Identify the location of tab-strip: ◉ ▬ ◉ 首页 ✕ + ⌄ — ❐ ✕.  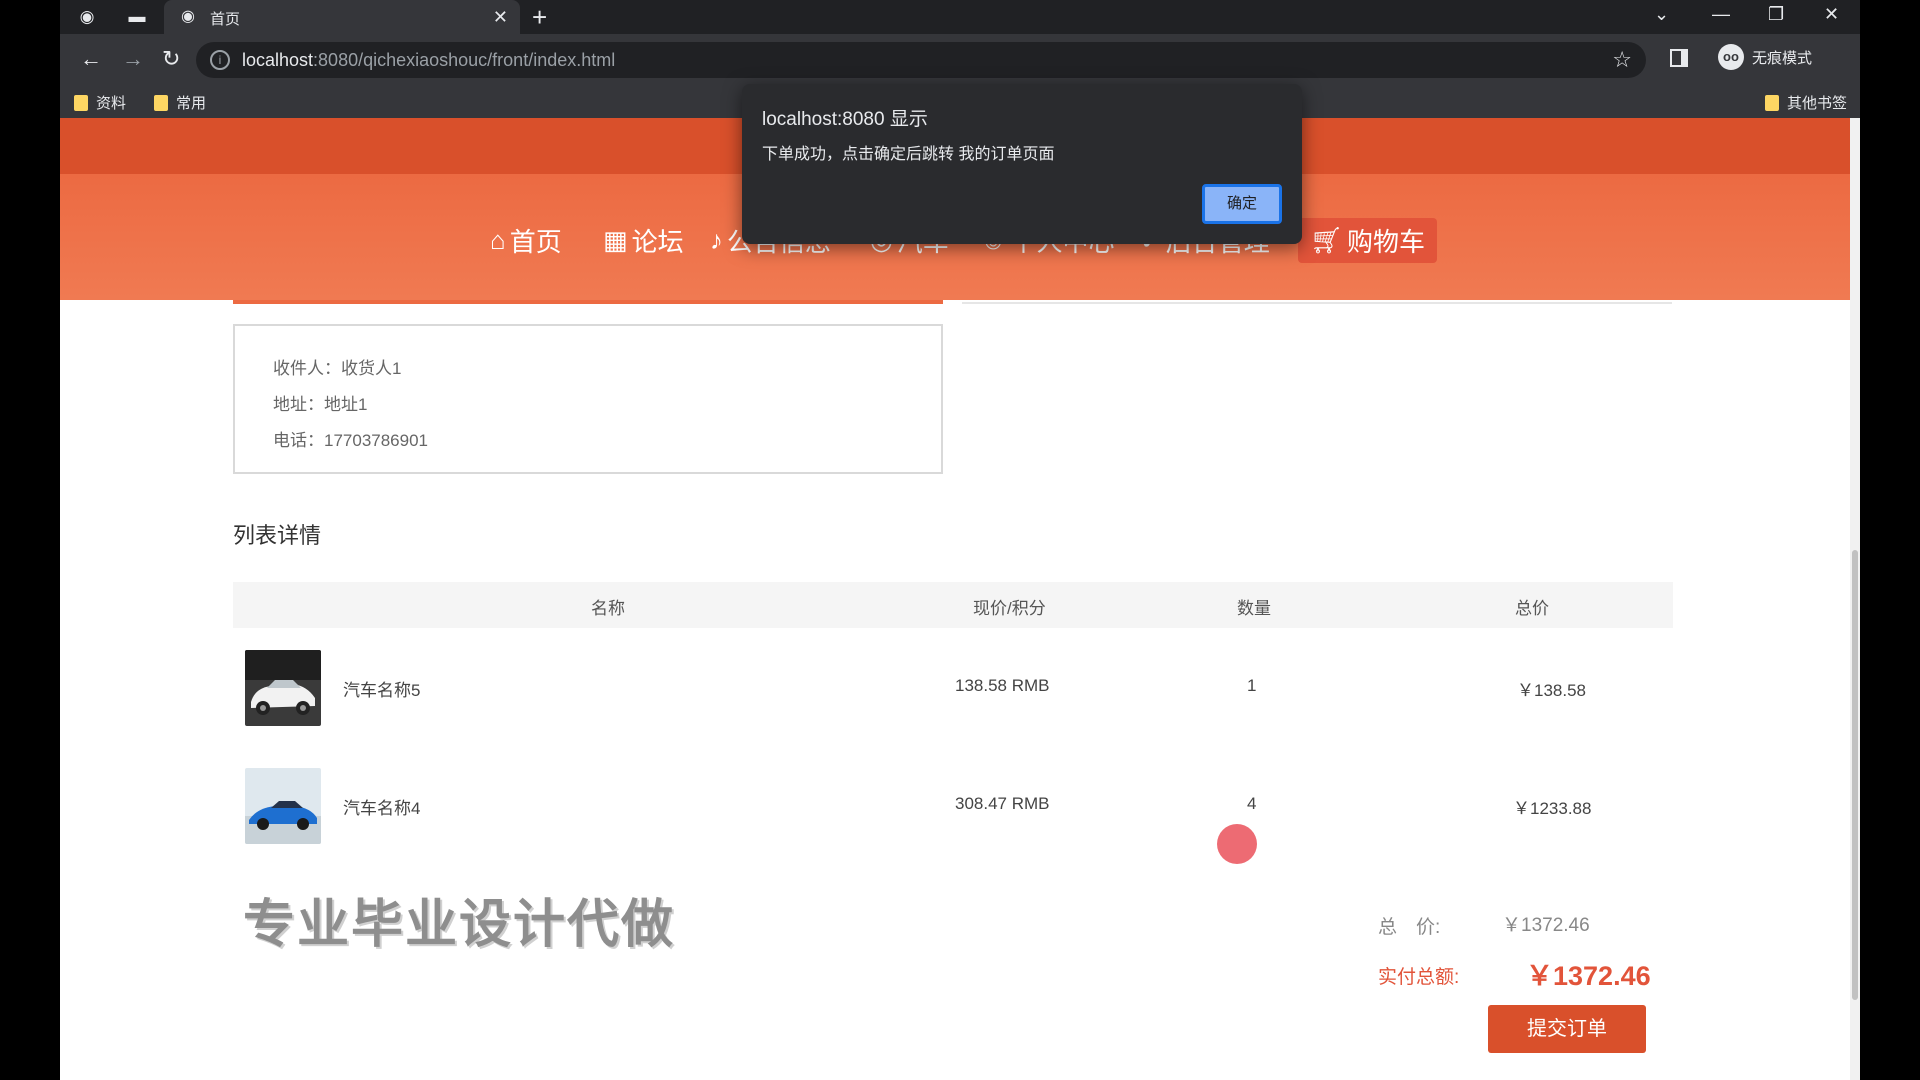
(960, 17).